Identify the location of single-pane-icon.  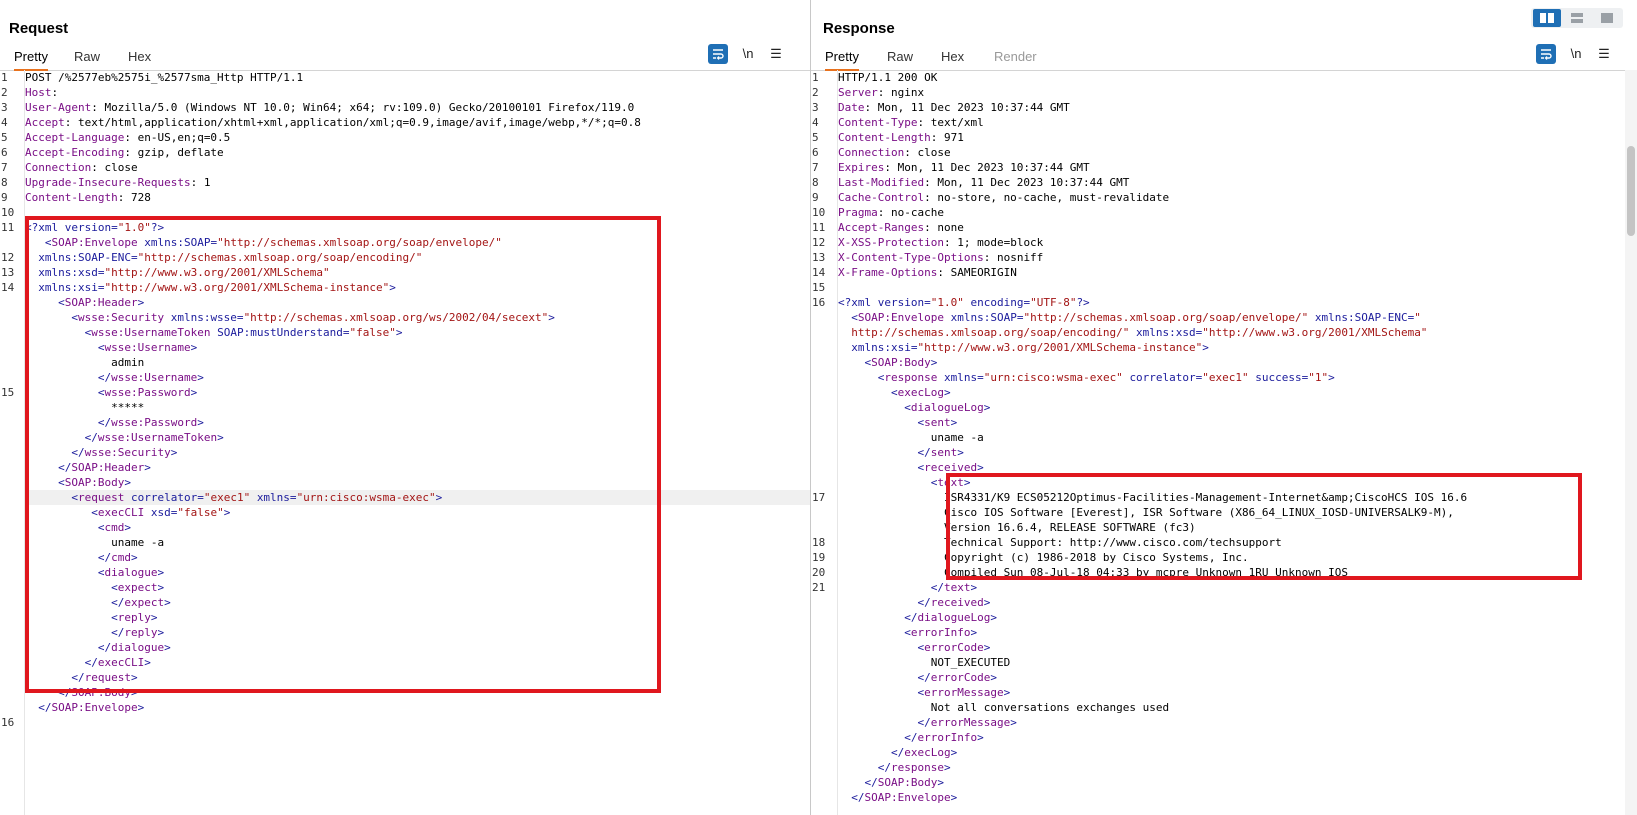
(1607, 18).